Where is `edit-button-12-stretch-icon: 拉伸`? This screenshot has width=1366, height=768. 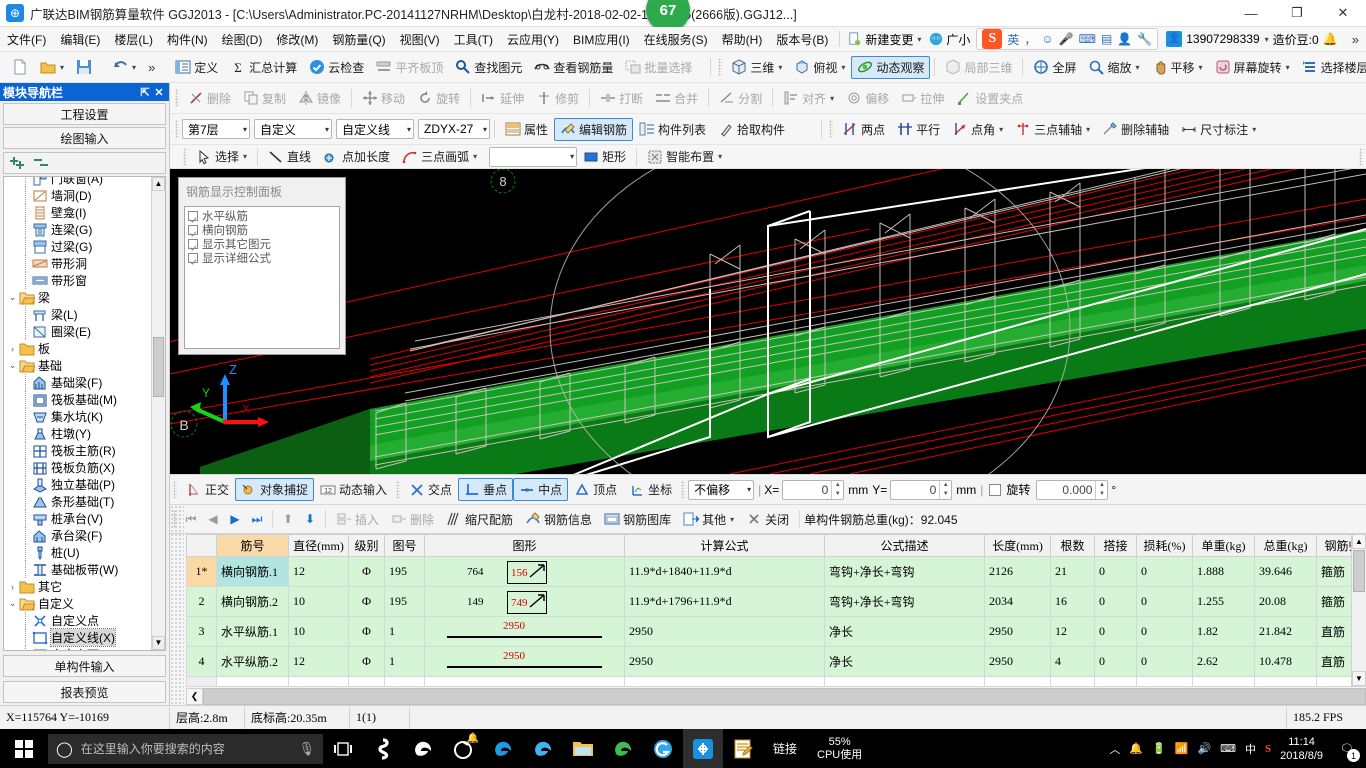
edit-button-12-stretch-icon: 拉伸 is located at coordinates (922, 98).